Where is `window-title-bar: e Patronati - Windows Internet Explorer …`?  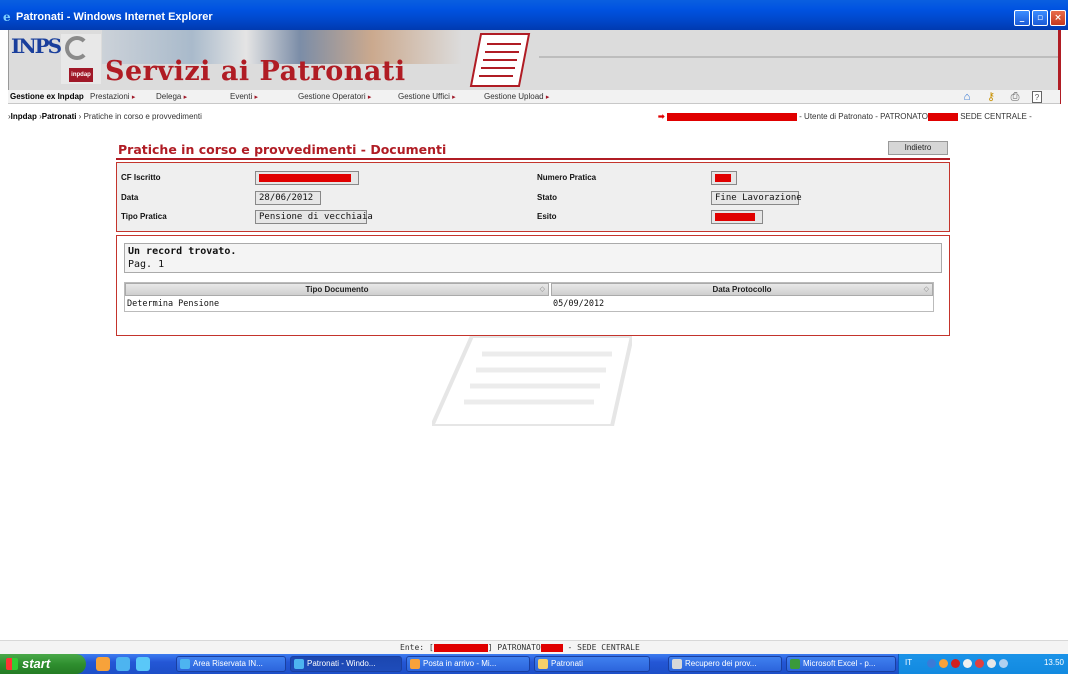
window-title-bar: e Patronati - Windows Internet Explorer … is located at coordinates (534, 15).